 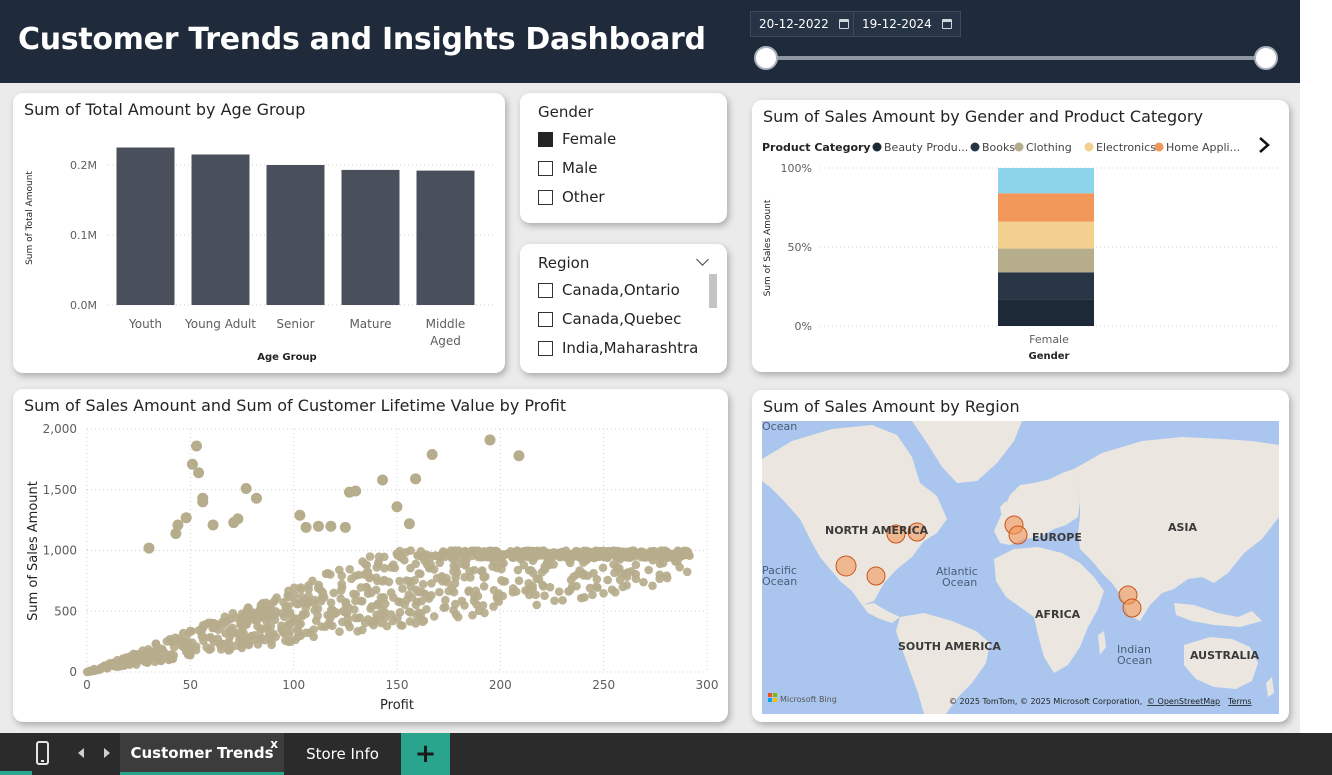 I want to click on legend-next-arrow-icon, so click(x=1264, y=145).